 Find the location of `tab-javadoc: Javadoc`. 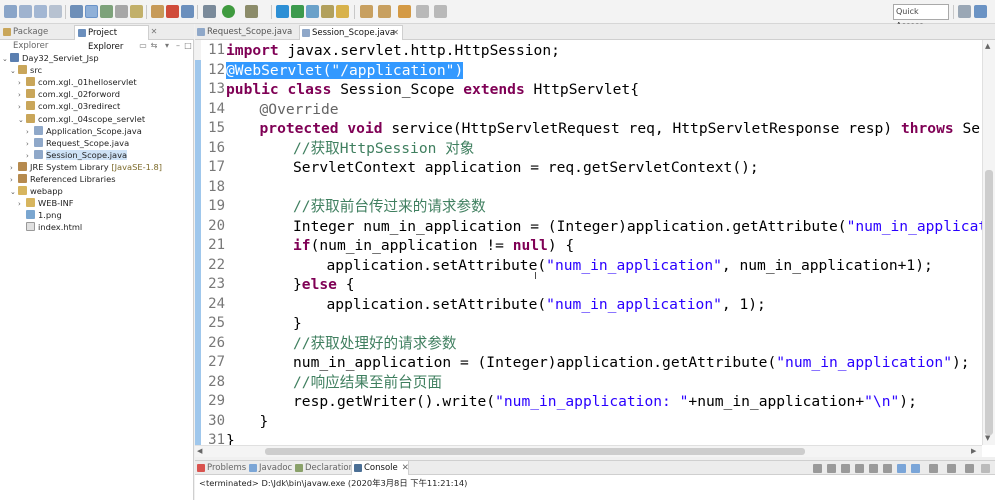

tab-javadoc: Javadoc is located at coordinates (270, 468).